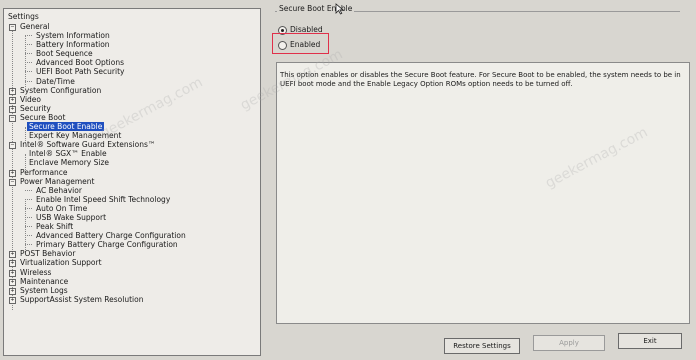 The image size is (696, 360). Describe the element at coordinates (132, 62) in the screenshot. I see `tree-item: Advanced Boot Options` at that location.